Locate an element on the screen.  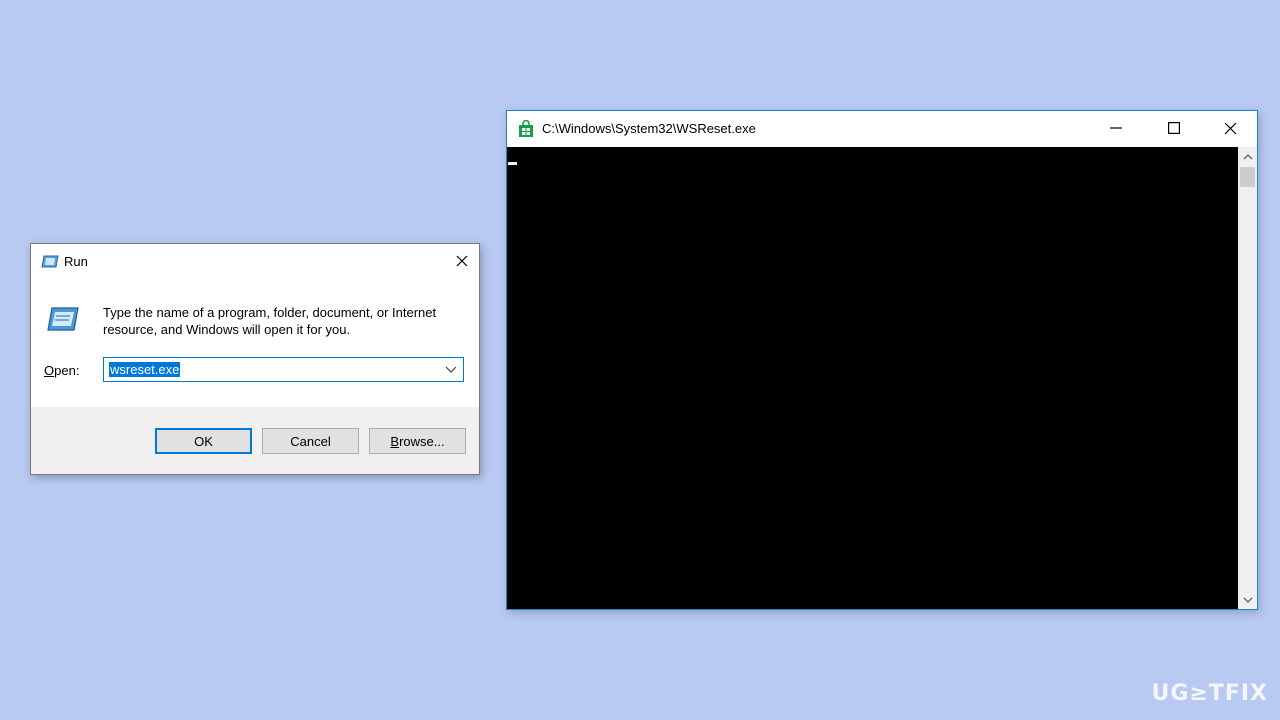
scroll-down-button is located at coordinates (1247, 600).